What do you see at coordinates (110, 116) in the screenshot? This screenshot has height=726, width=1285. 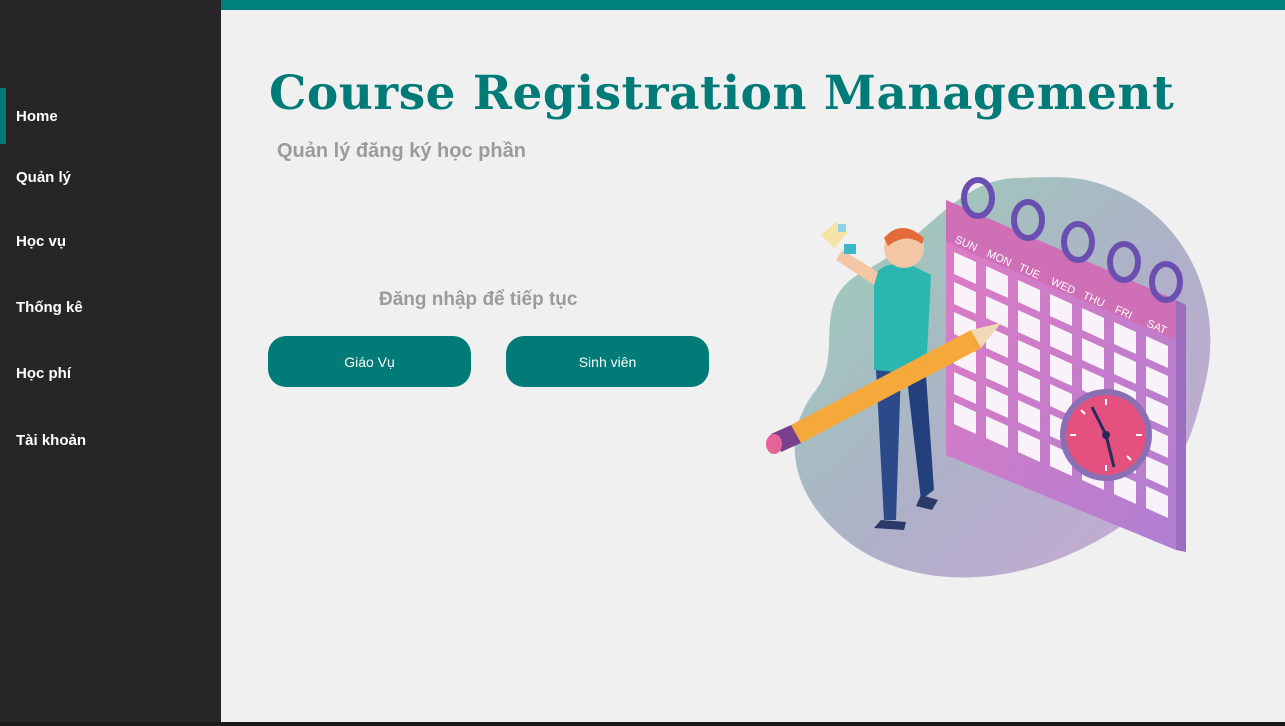 I see `sidebar-item-home: Home` at bounding box center [110, 116].